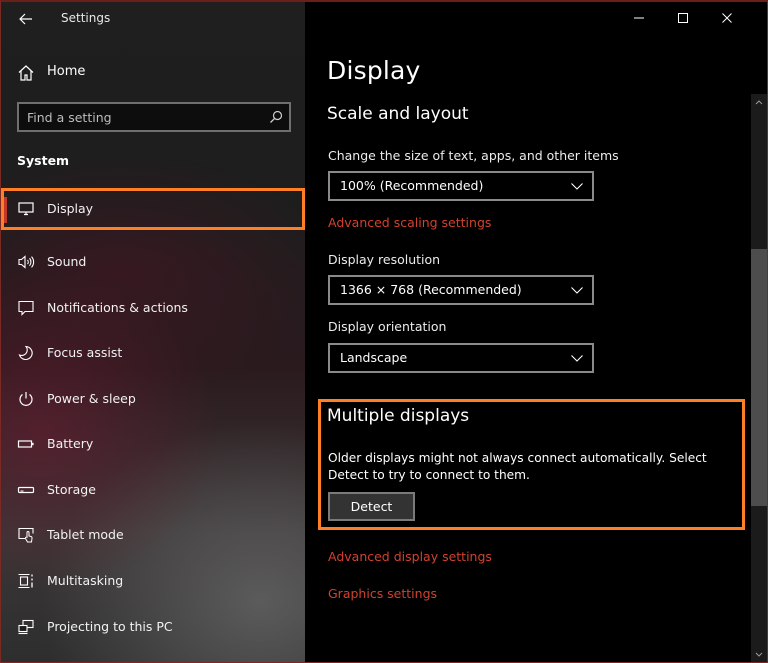 The image size is (768, 663). Describe the element at coordinates (70, 443) in the screenshot. I see `sidebar-item-label: Battery` at that location.